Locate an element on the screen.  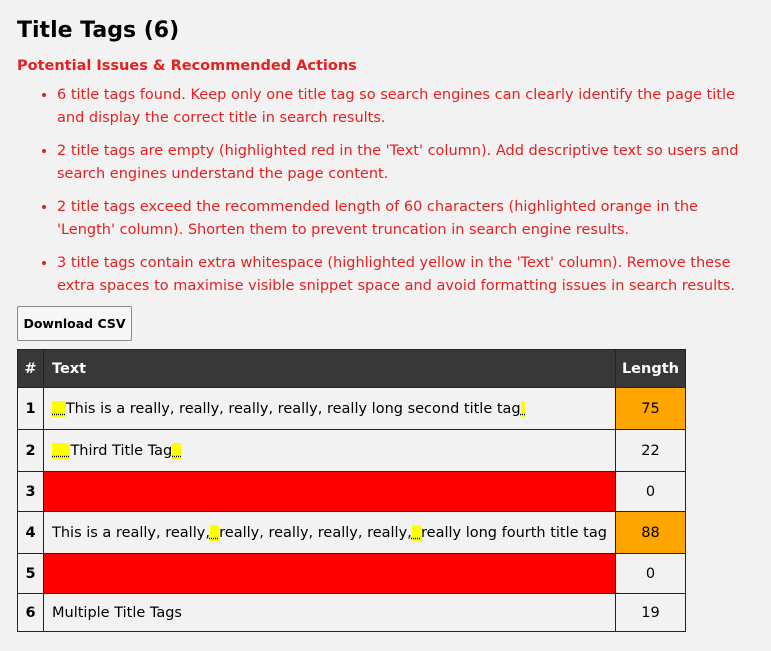
table-row: 3 0 is located at coordinates (351, 491).